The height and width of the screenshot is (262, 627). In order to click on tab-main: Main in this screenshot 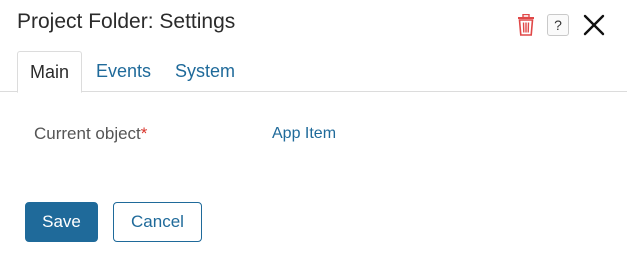, I will do `click(50, 72)`.